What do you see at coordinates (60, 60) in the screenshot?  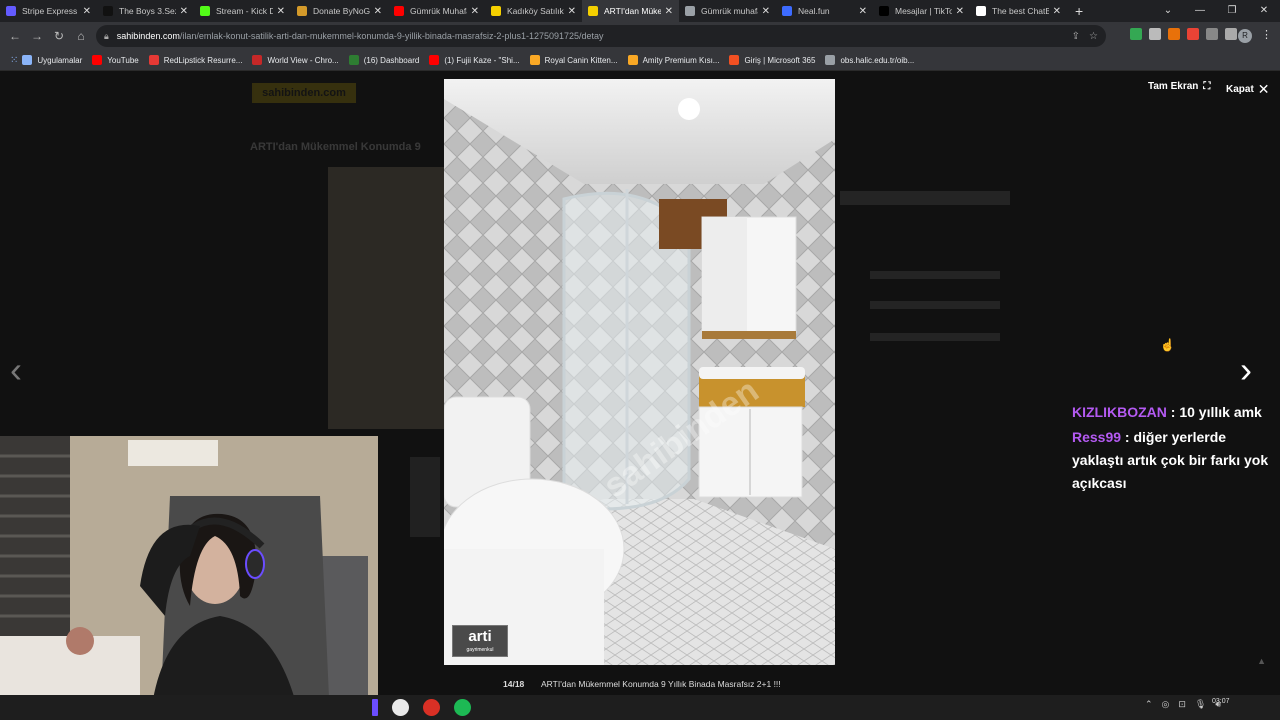 I see `bookmark-label: Uygulamalar` at bounding box center [60, 60].